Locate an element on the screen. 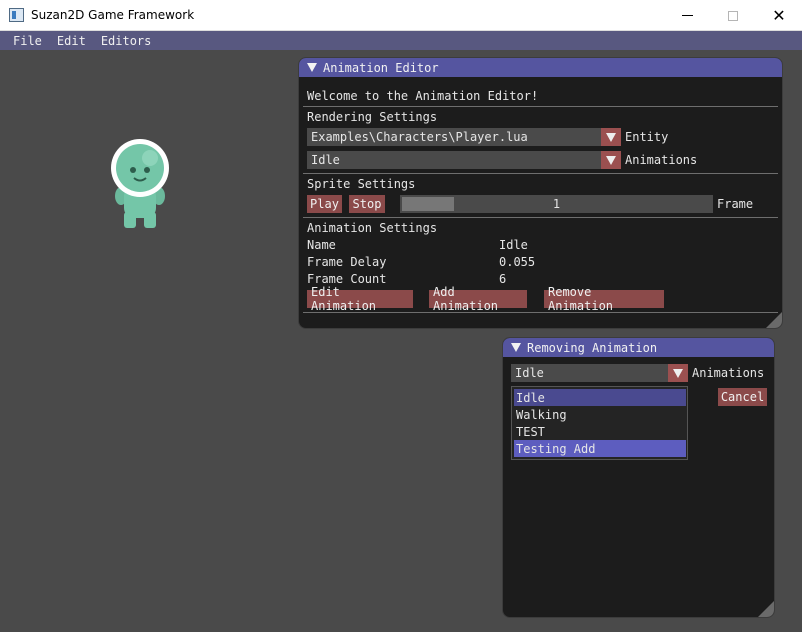 Image resolution: width=802 pixels, height=632 pixels. close-button: ✕ is located at coordinates (779, 15).